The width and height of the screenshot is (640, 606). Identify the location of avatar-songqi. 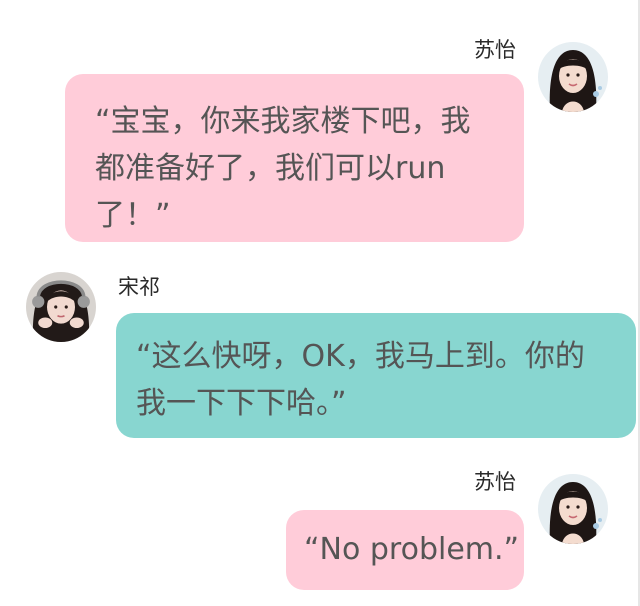
(61, 307).